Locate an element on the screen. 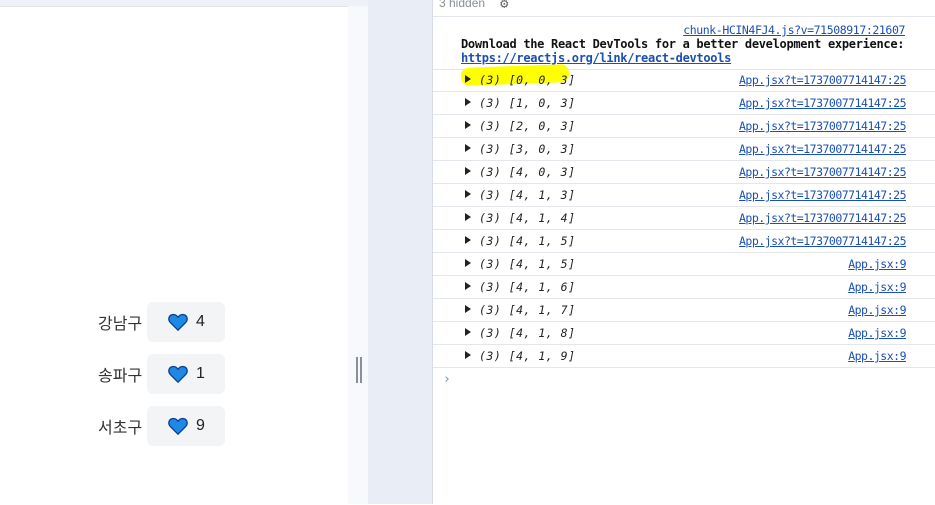 The width and height of the screenshot is (935, 505). like-button: 9 is located at coordinates (186, 426).